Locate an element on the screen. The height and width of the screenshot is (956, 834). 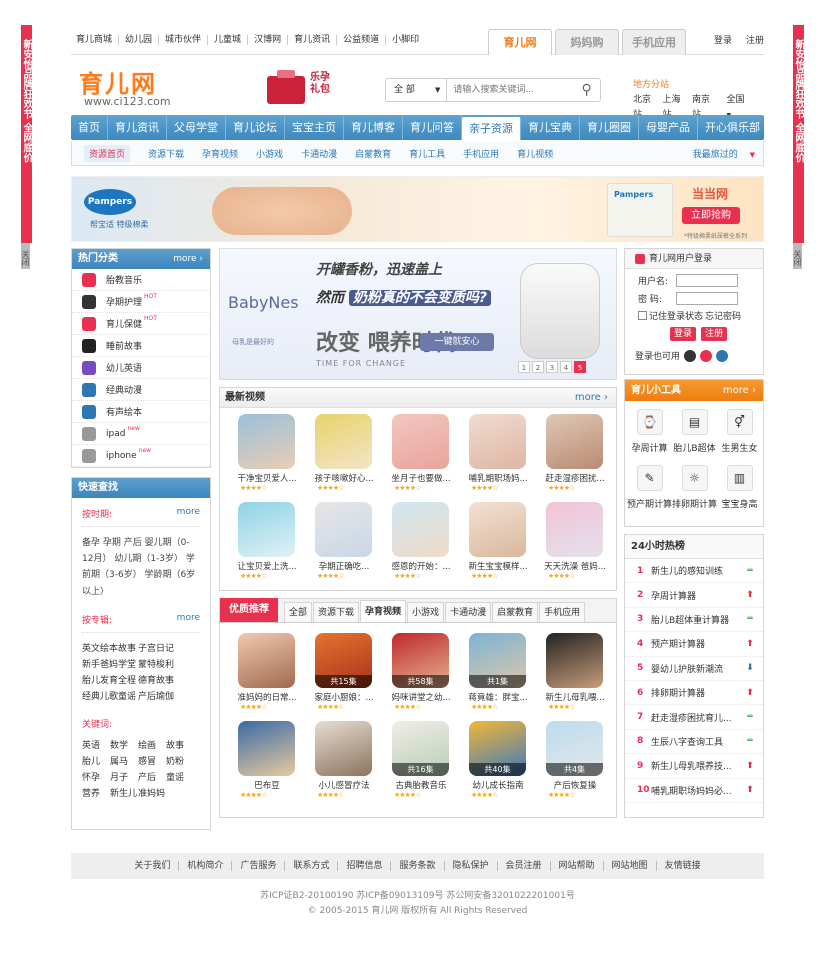
video-caption: 幼儿成长指南 is located at coordinates (498, 785).